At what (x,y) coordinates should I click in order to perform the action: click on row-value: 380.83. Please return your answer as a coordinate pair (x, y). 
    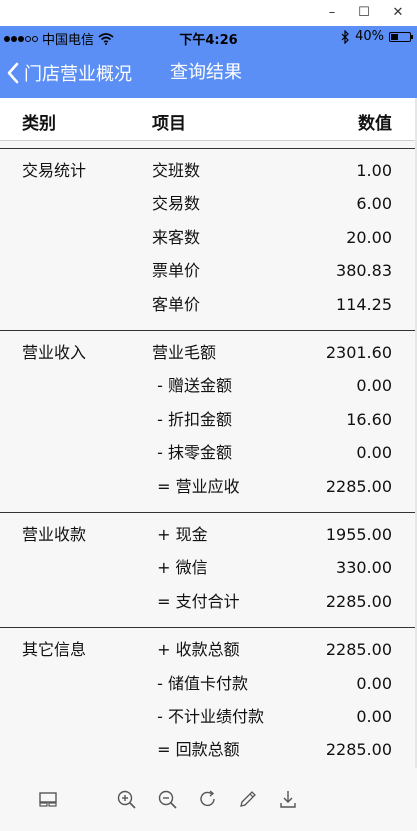
    Looking at the image, I should click on (364, 271).